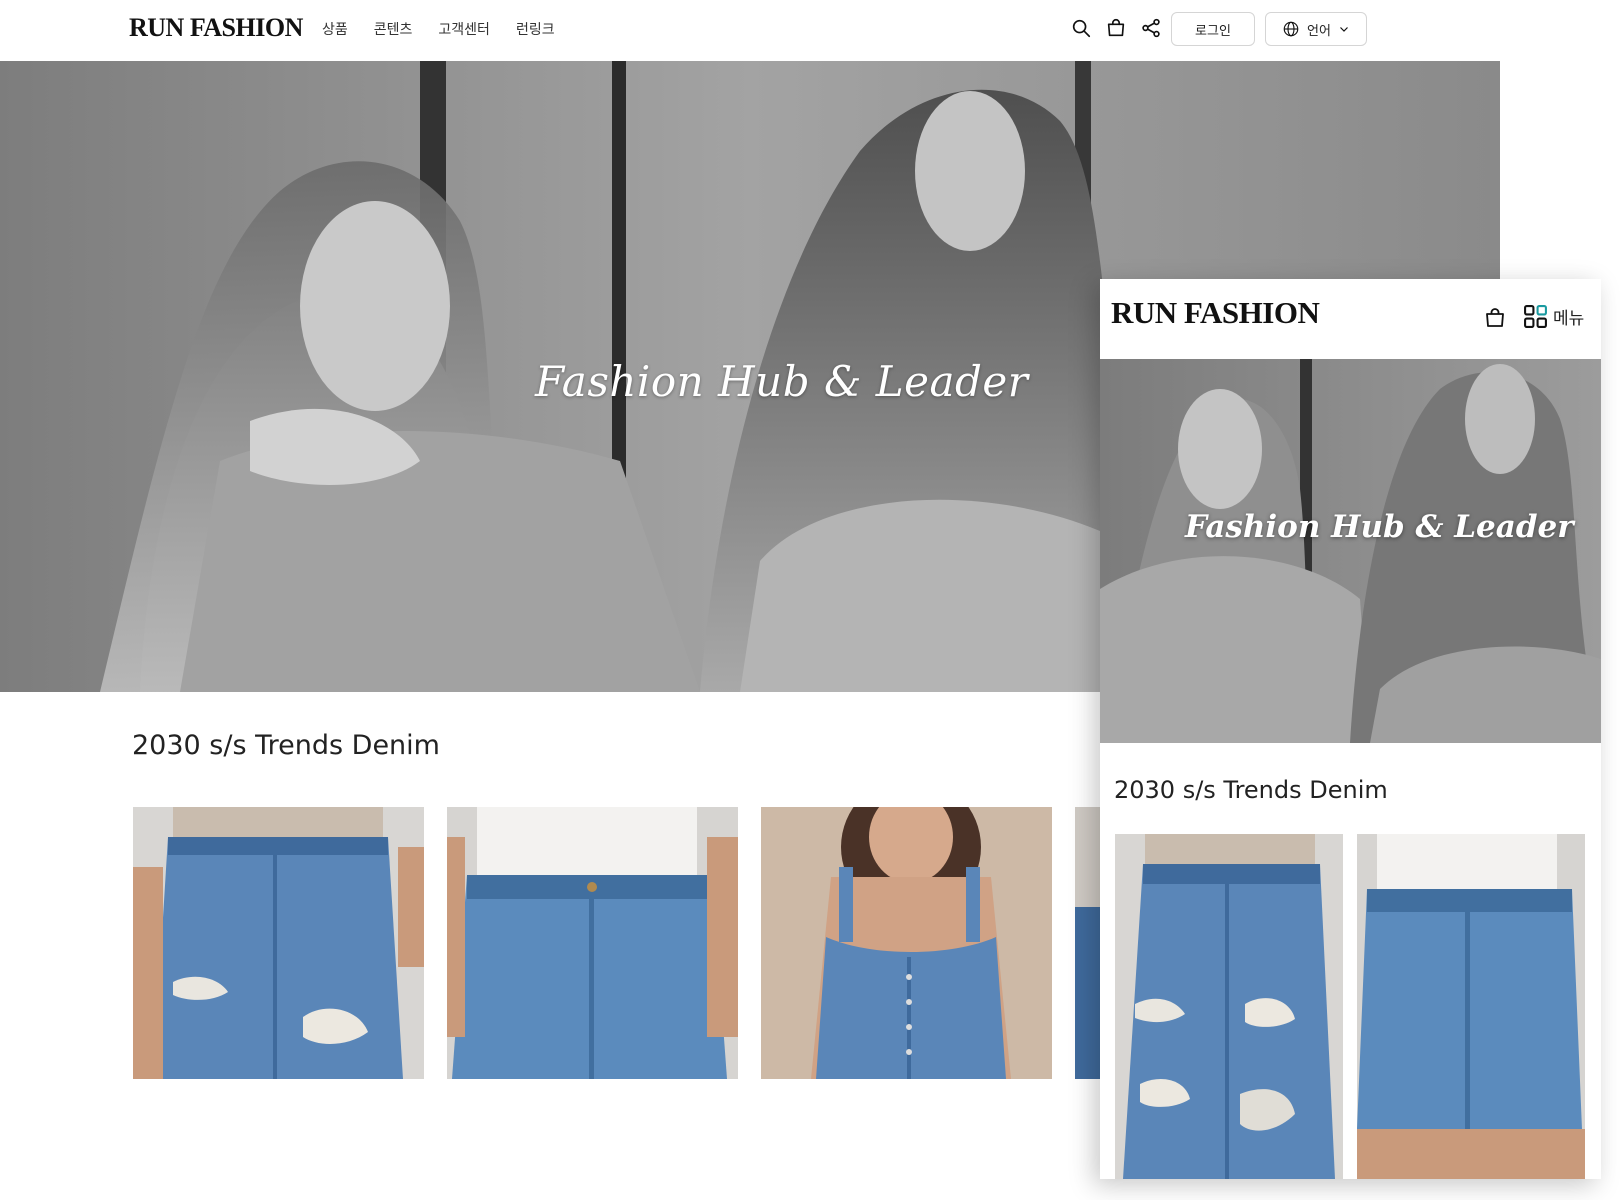  I want to click on mobile-hero-banner: Fashion Hub & Leader, so click(1350, 551).